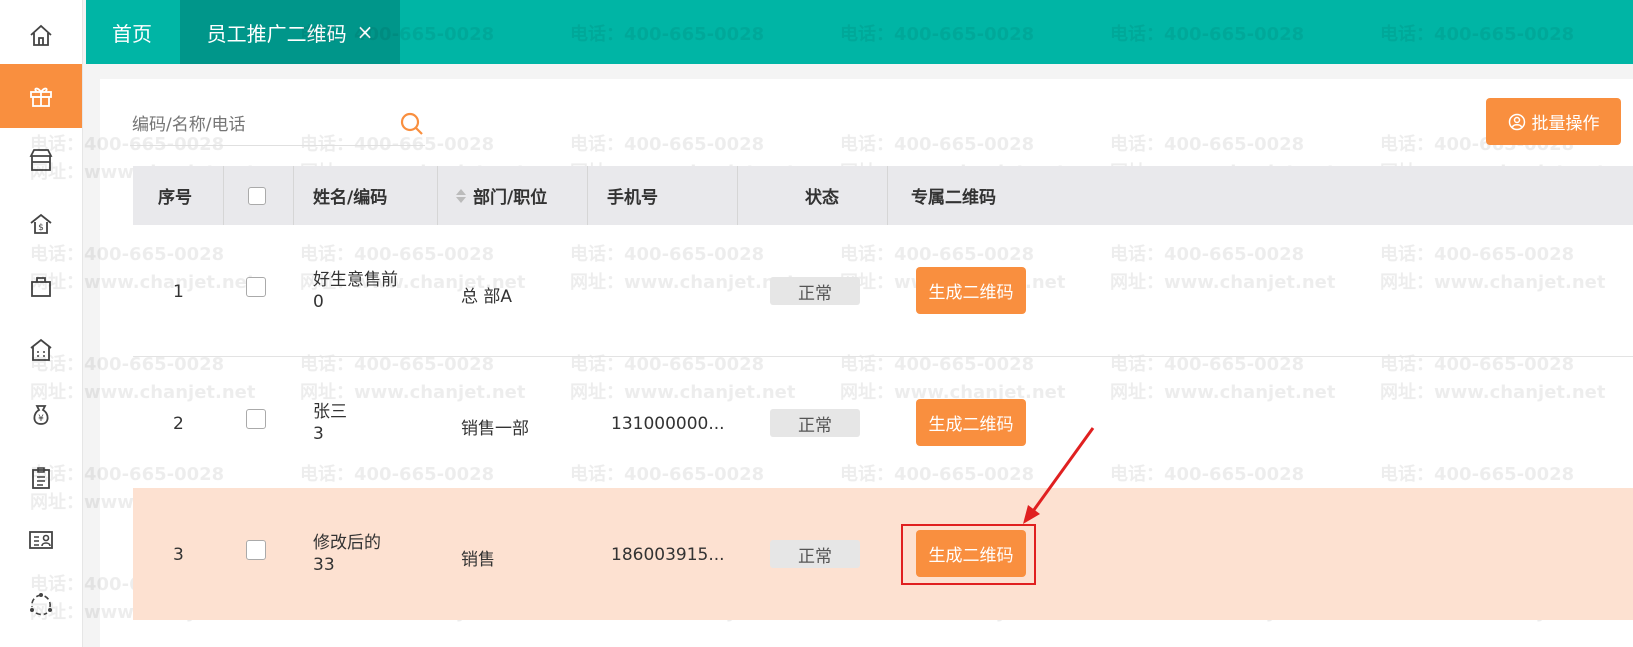 The image size is (1633, 647). I want to click on sidebar-item-finance: $, so click(41, 224).